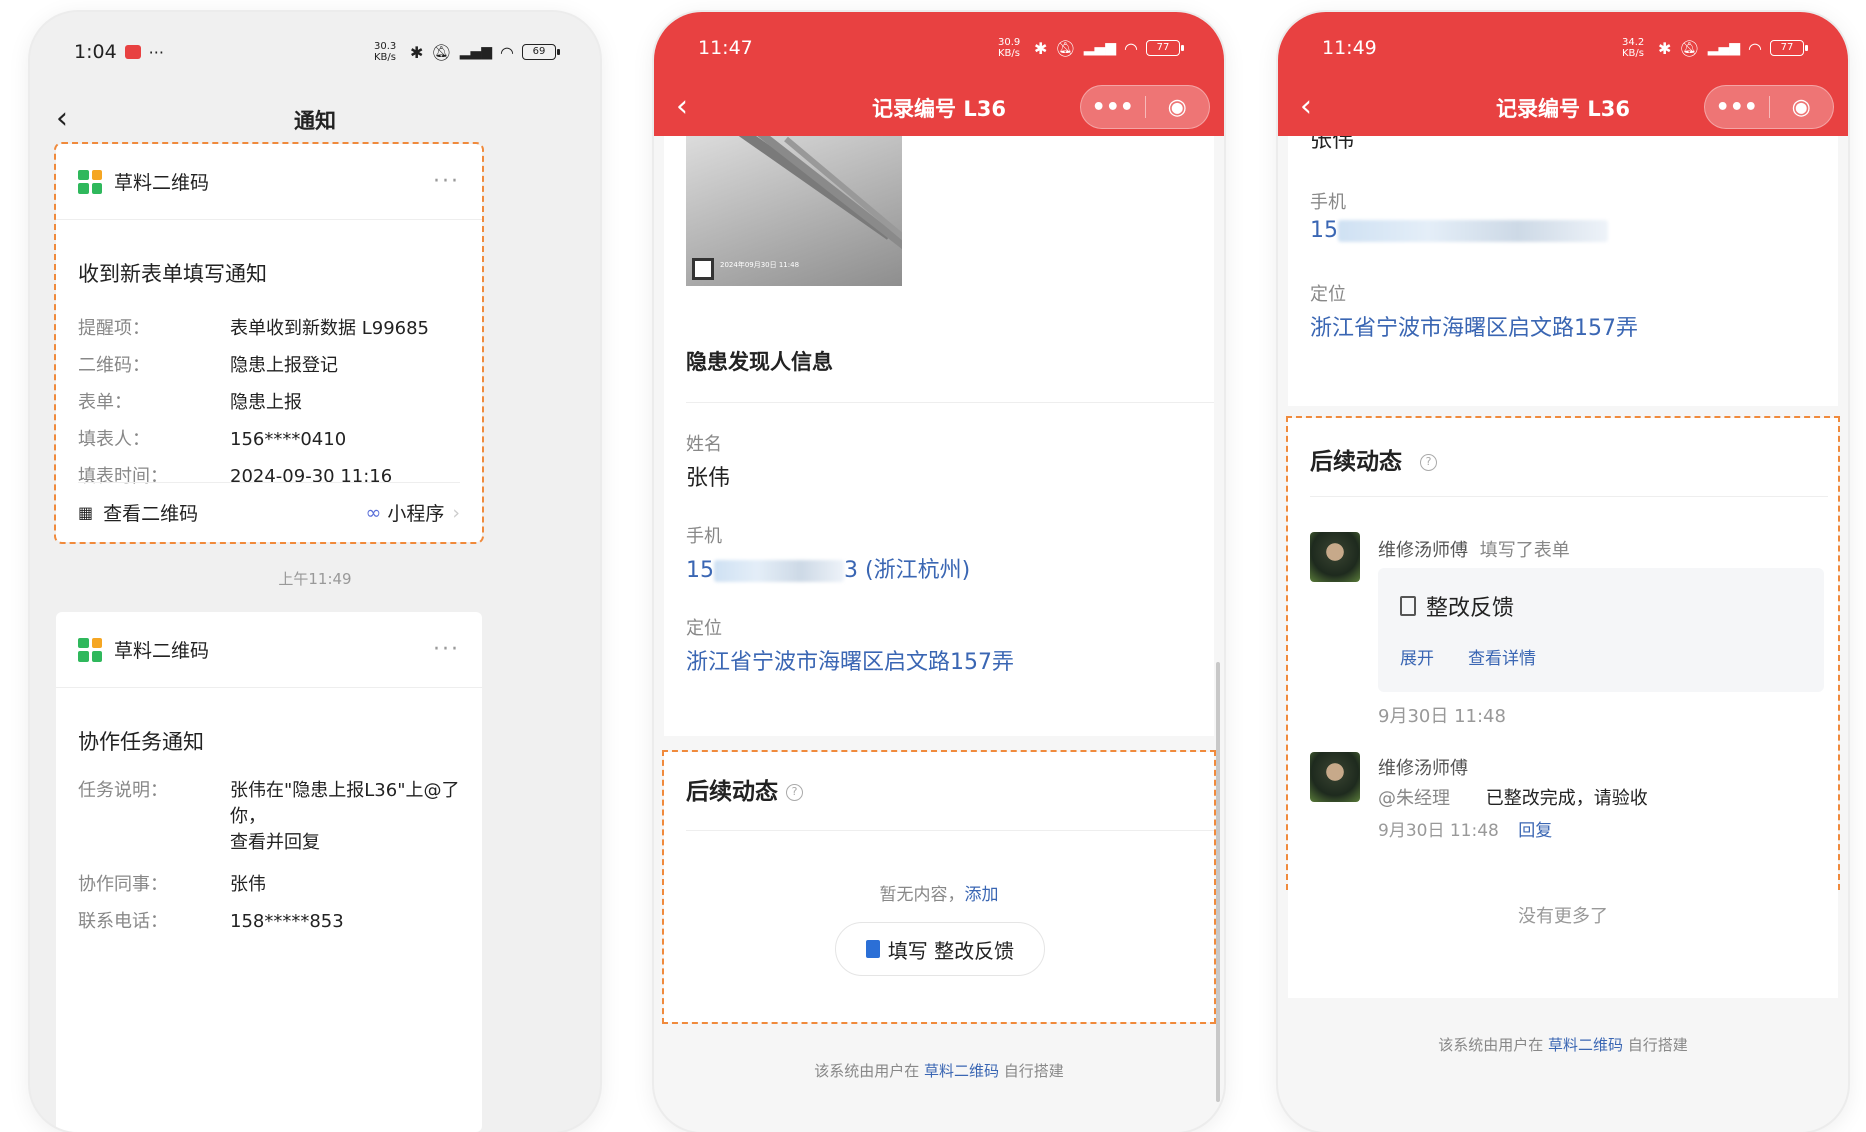 The height and width of the screenshot is (1132, 1866). I want to click on status-time: 11:49, so click(1349, 48).